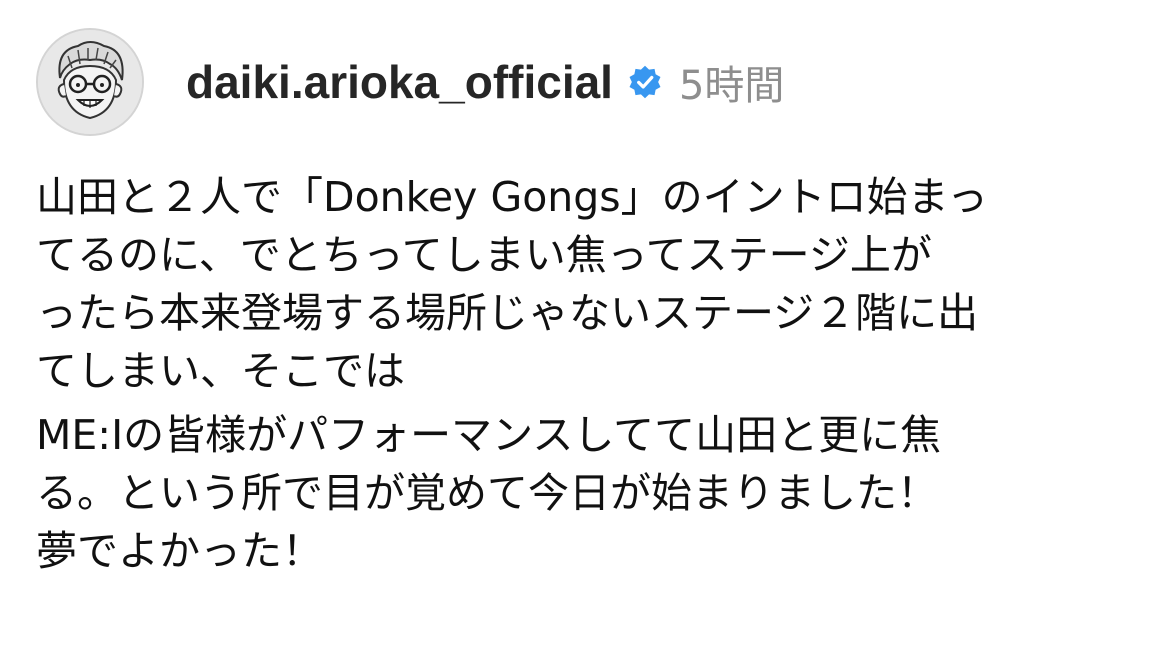 The height and width of the screenshot is (671, 1169). I want to click on username-link: daiki.arioka_official, so click(399, 82).